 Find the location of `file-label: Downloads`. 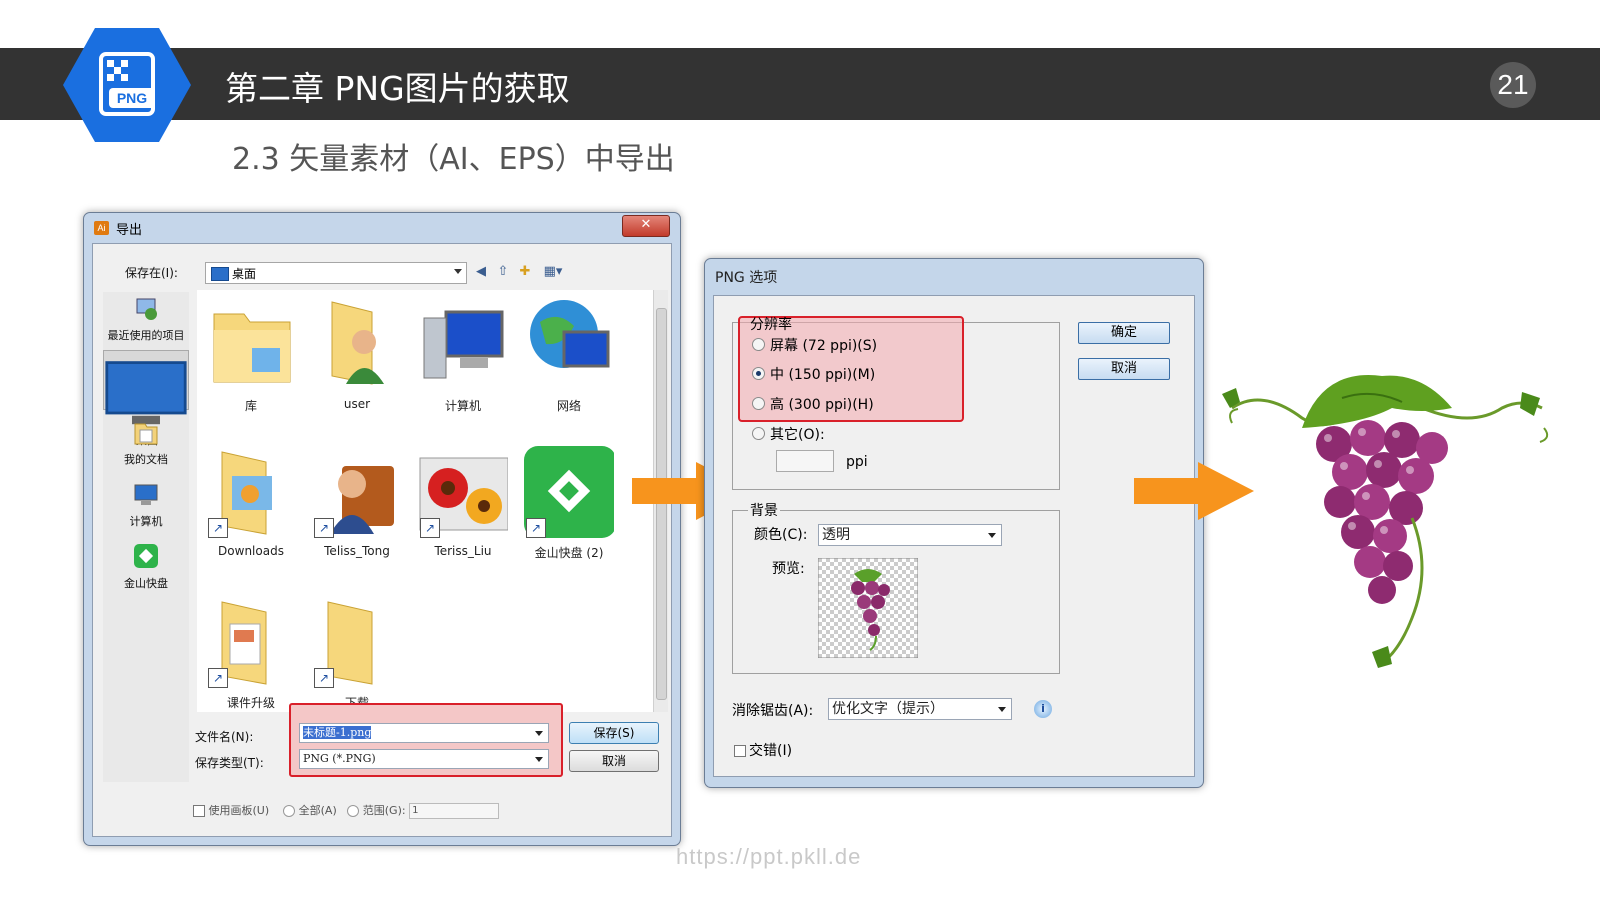

file-label: Downloads is located at coordinates (251, 551).